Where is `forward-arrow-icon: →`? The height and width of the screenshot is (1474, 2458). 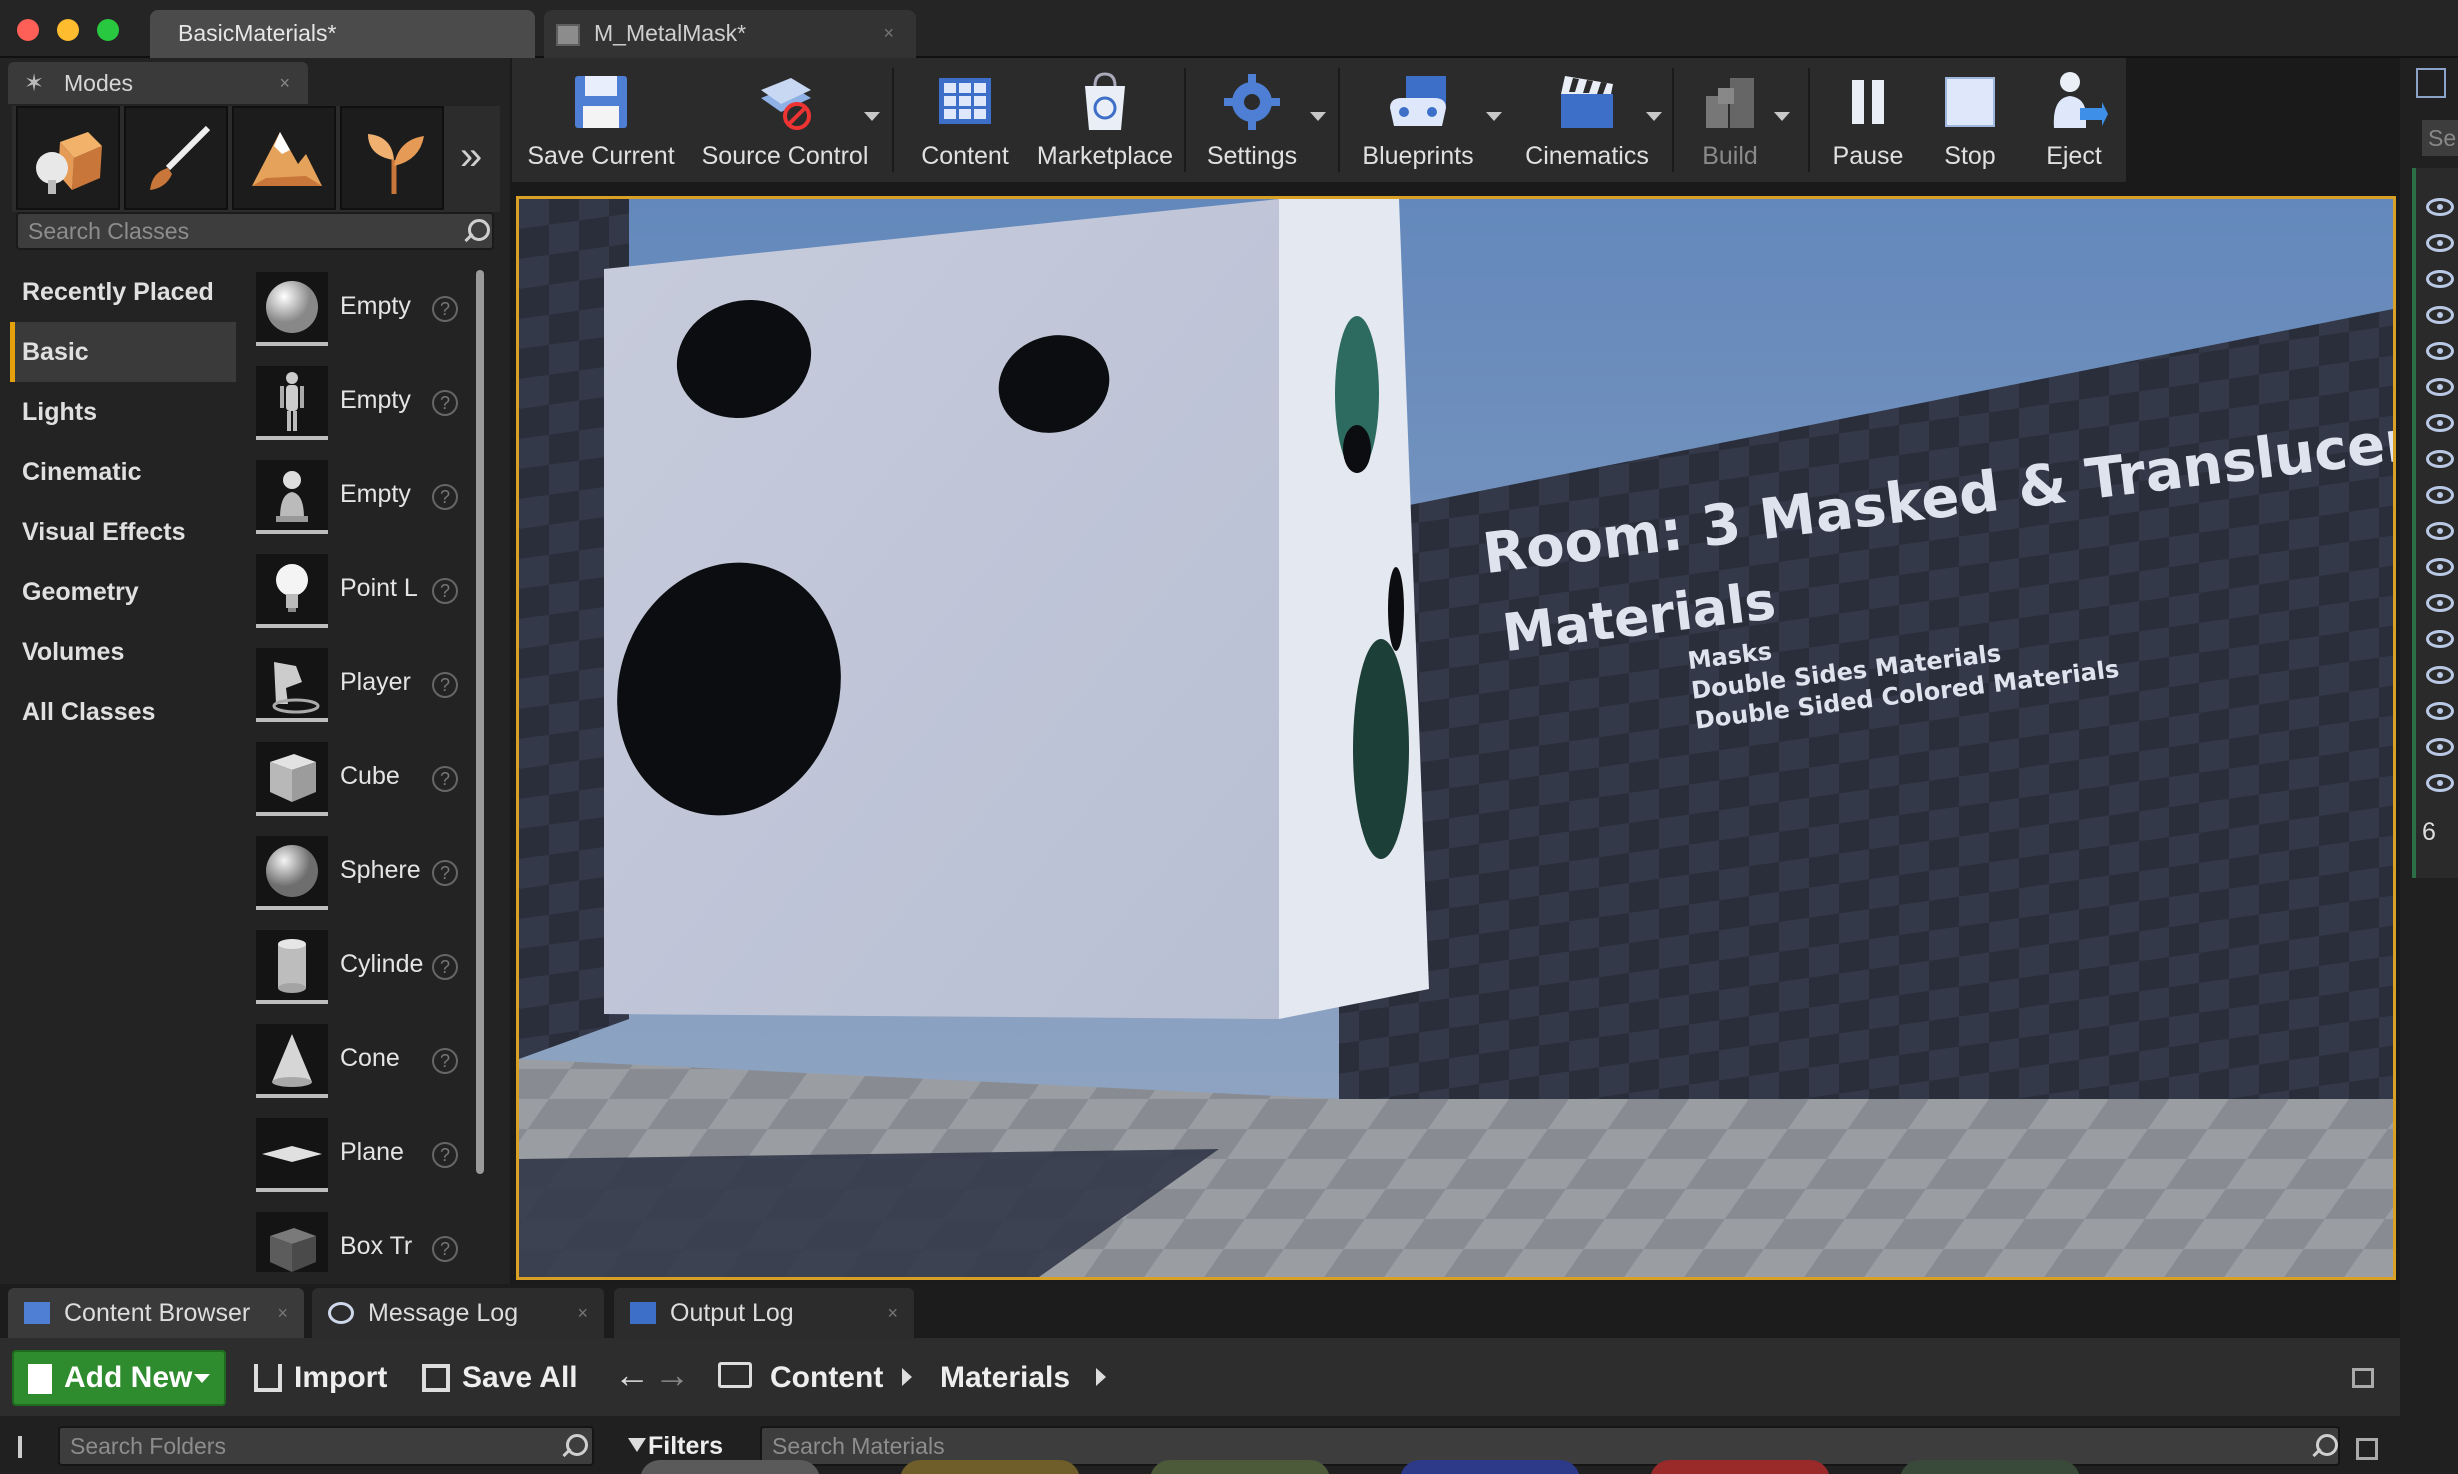 forward-arrow-icon: → is located at coordinates (672, 1375).